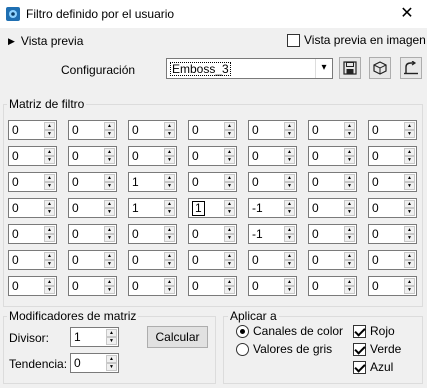  Describe the element at coordinates (359, 349) in the screenshot. I see `channel-green-checkbox` at that location.